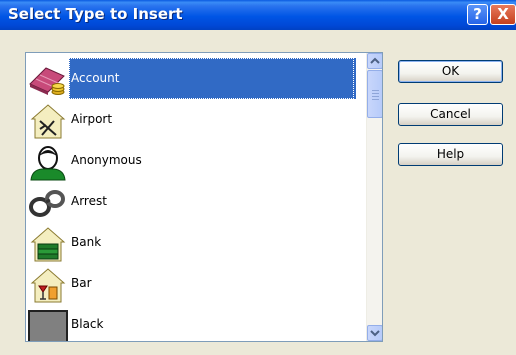 The height and width of the screenshot is (355, 516). Describe the element at coordinates (450, 71) in the screenshot. I see `ok-button: OK` at that location.